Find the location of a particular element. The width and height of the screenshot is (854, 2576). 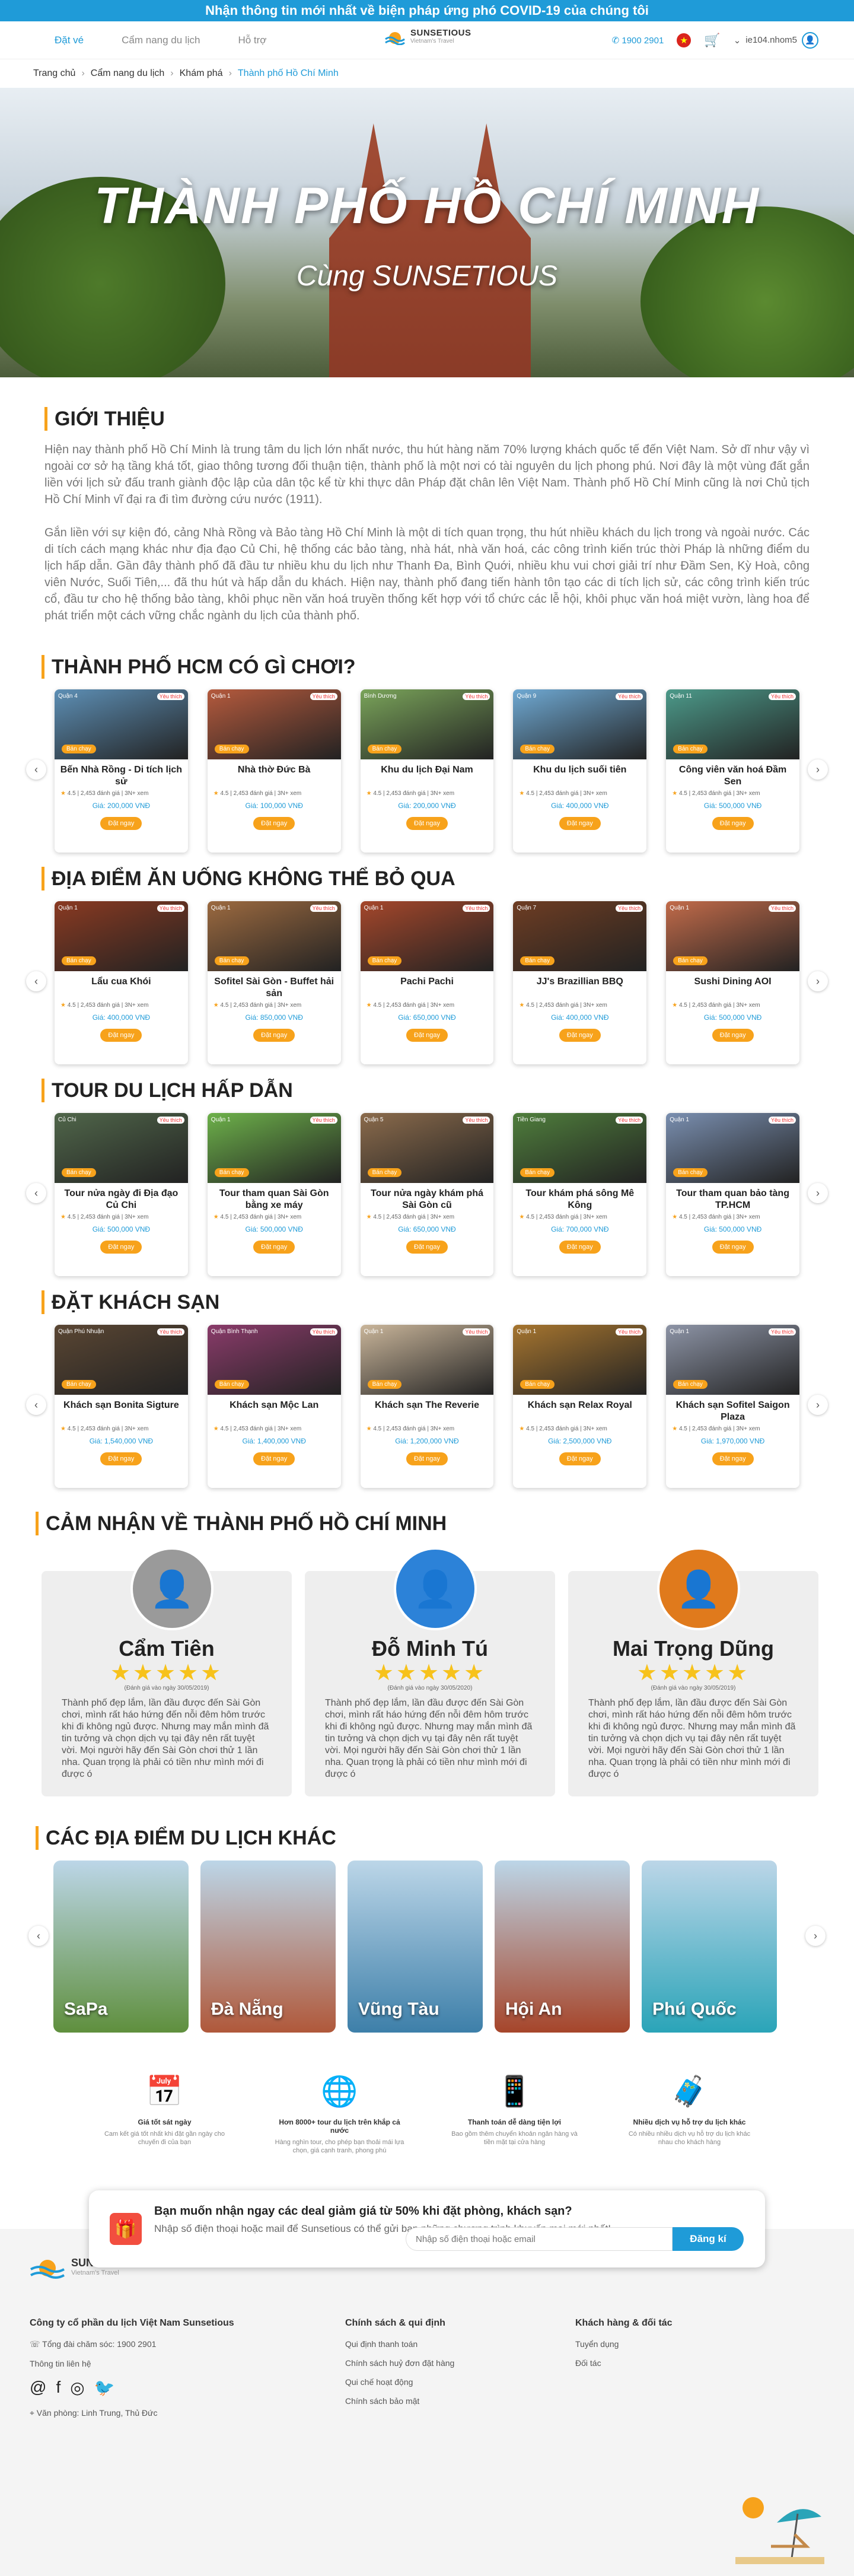

breadcrumb-home: Trang chủ is located at coordinates (54, 73).